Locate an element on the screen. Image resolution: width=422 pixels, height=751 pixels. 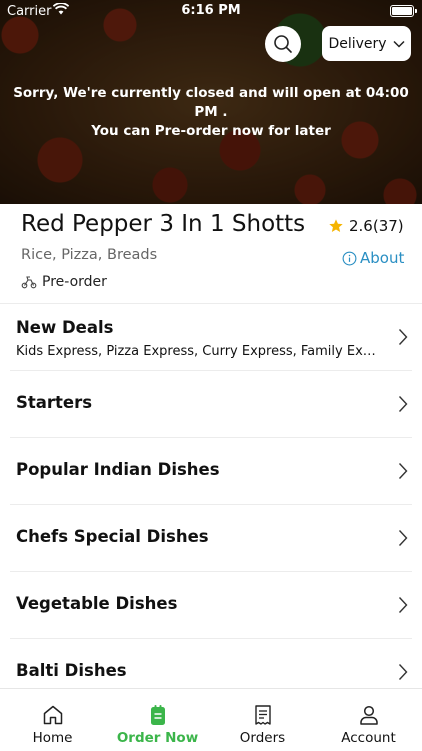
tab-label: Order Now is located at coordinates (157, 738).